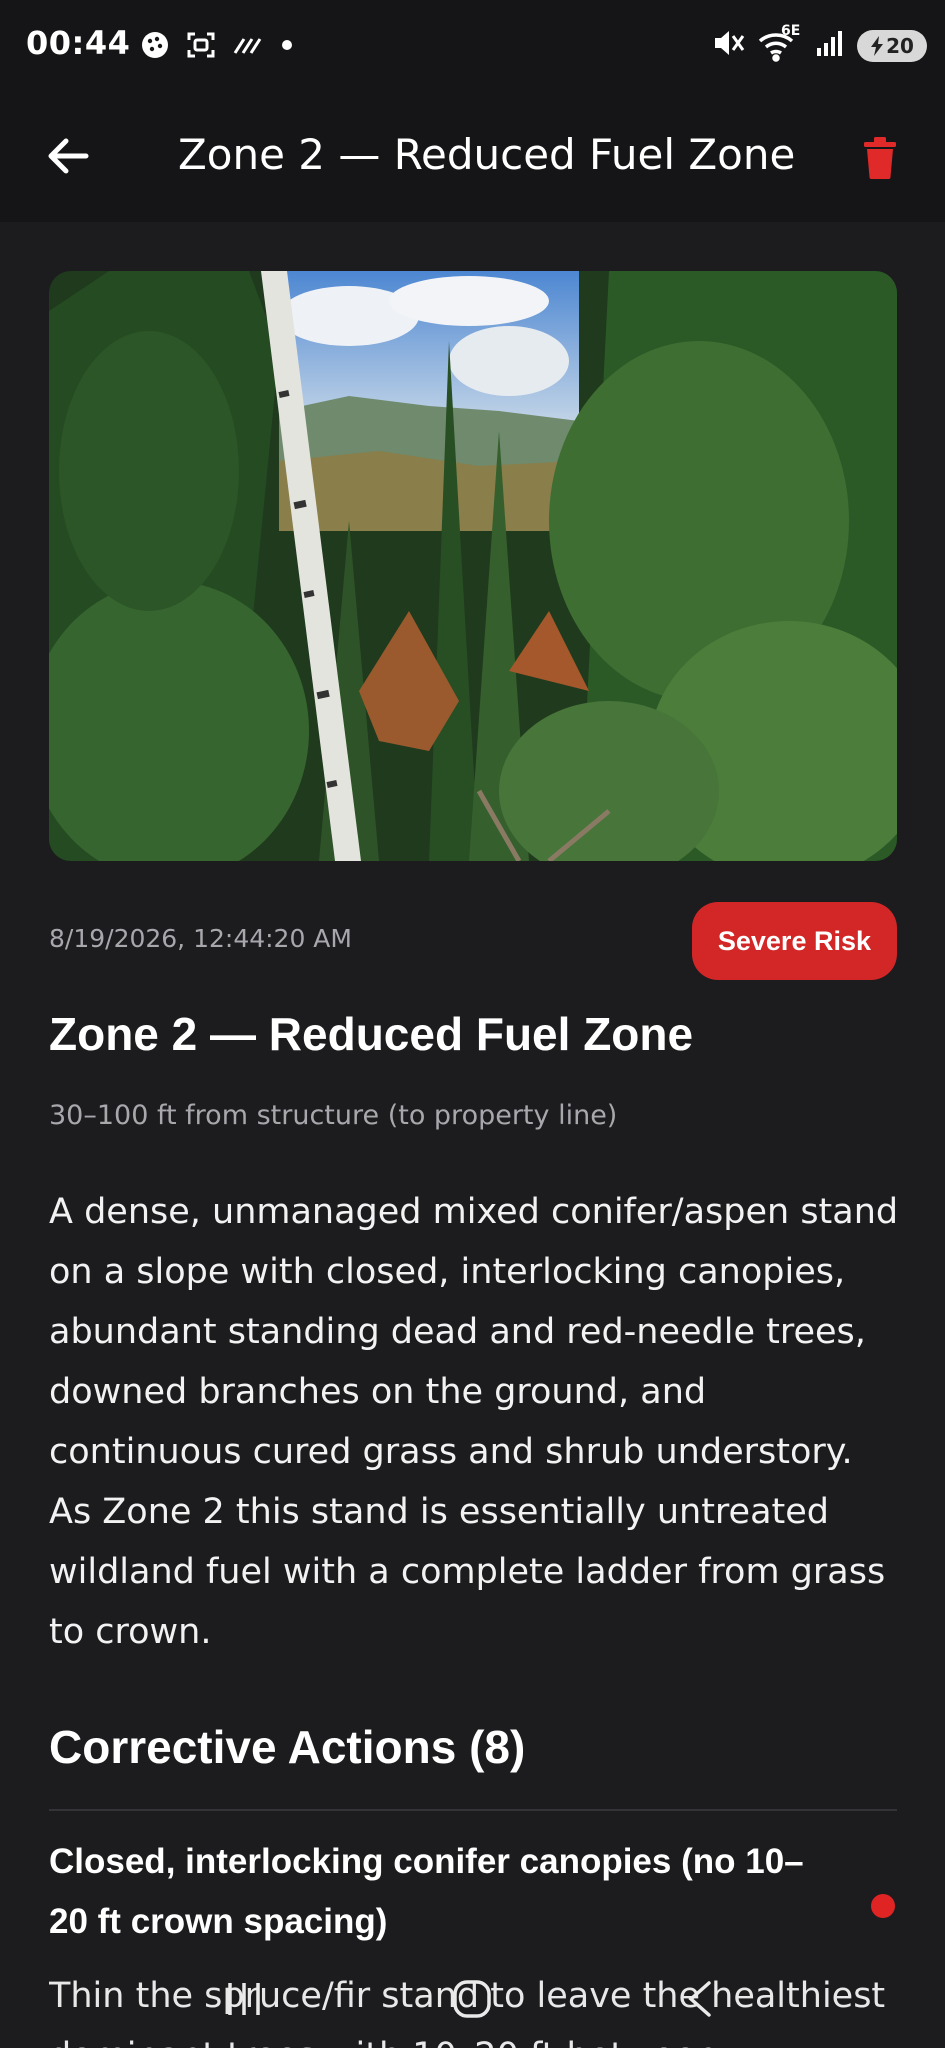 The image size is (945, 2048). What do you see at coordinates (201, 47) in the screenshot?
I see `screenshot-icon` at bounding box center [201, 47].